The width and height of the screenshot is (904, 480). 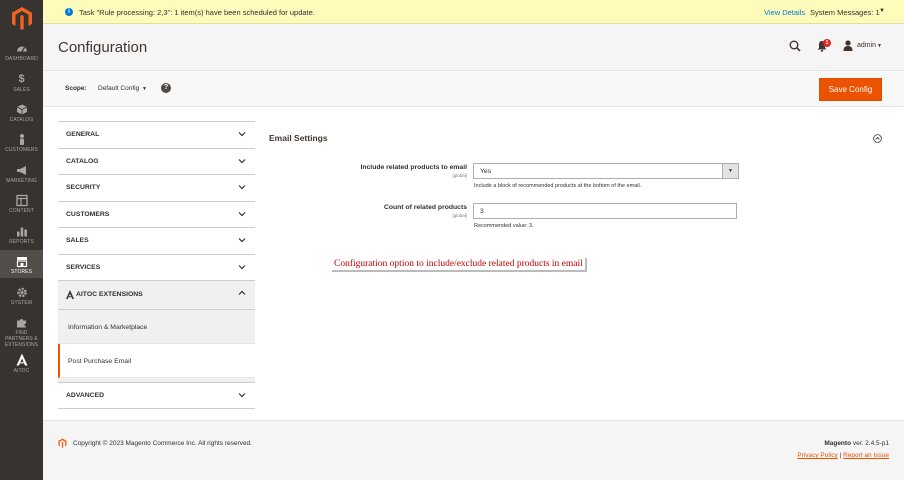 I want to click on info-icon: i, so click(x=69, y=12).